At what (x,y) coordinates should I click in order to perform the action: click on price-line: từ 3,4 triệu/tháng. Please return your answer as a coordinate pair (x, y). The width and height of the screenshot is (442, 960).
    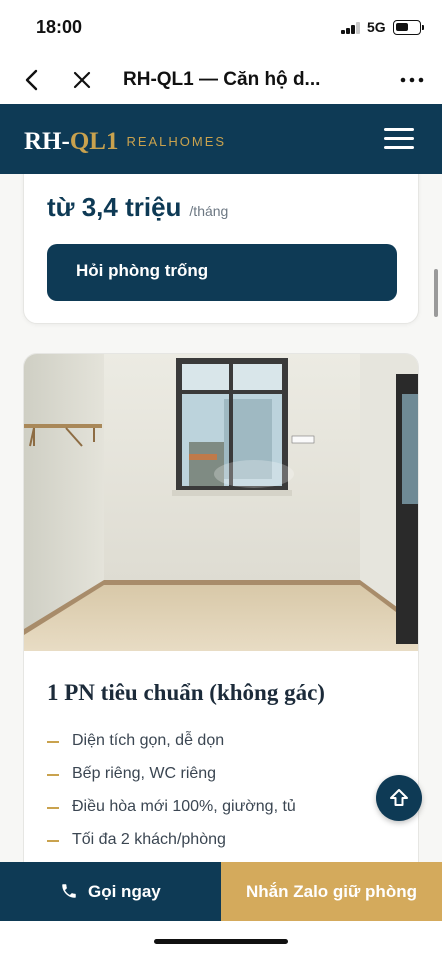
    Looking at the image, I should click on (137, 207).